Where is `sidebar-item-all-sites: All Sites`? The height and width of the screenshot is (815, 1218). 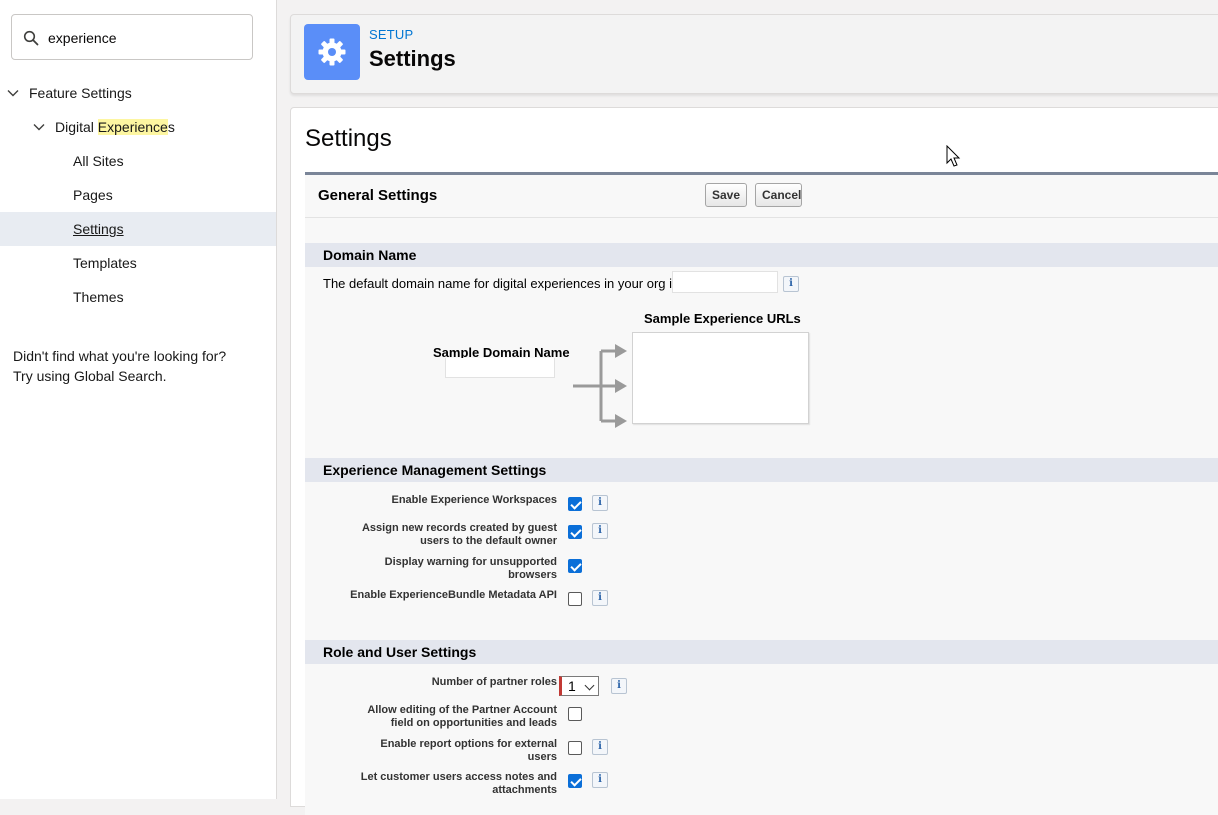 sidebar-item-all-sites: All Sites is located at coordinates (138, 161).